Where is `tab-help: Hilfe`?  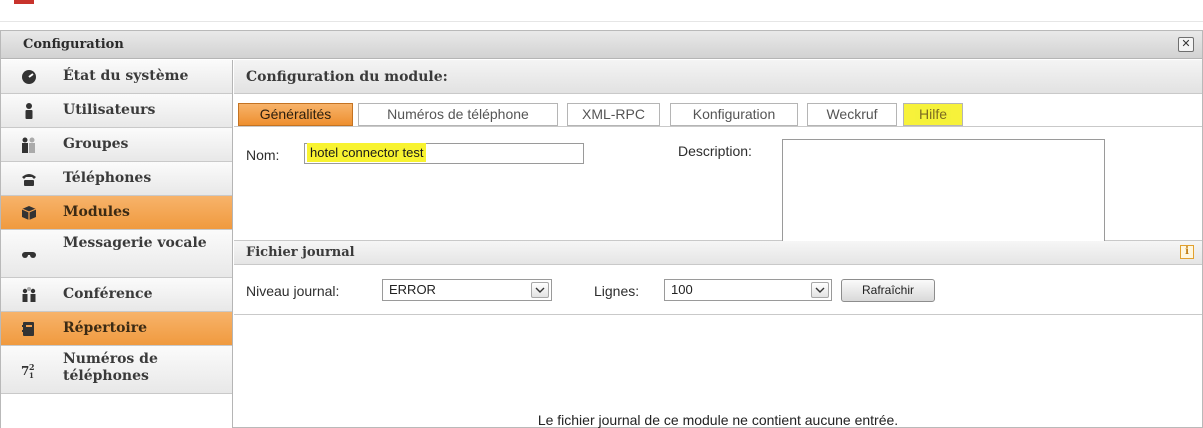
tab-help: Hilfe is located at coordinates (933, 114).